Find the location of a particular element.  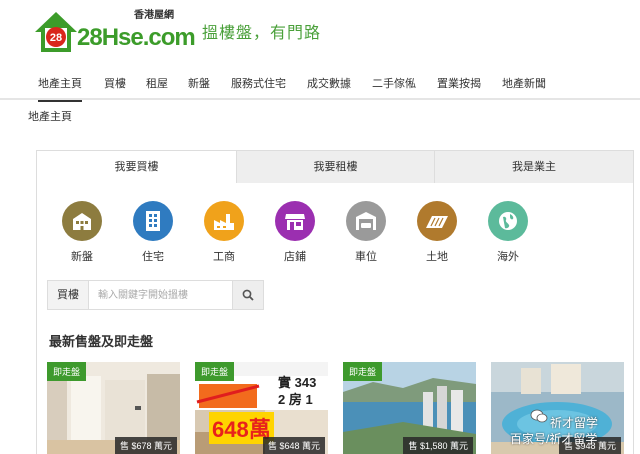

category-residential: 住宅 is located at coordinates (153, 232).